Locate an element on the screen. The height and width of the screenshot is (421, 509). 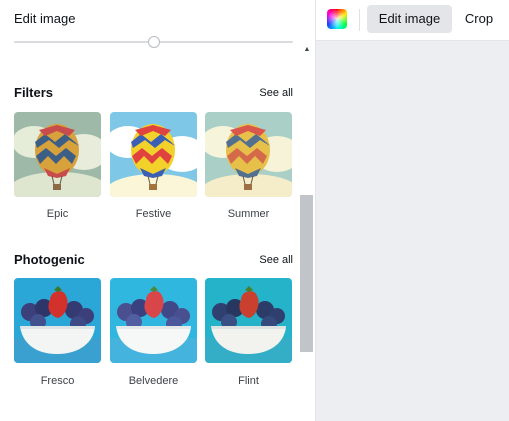
edit-image-button: Edit image is located at coordinates (409, 19).